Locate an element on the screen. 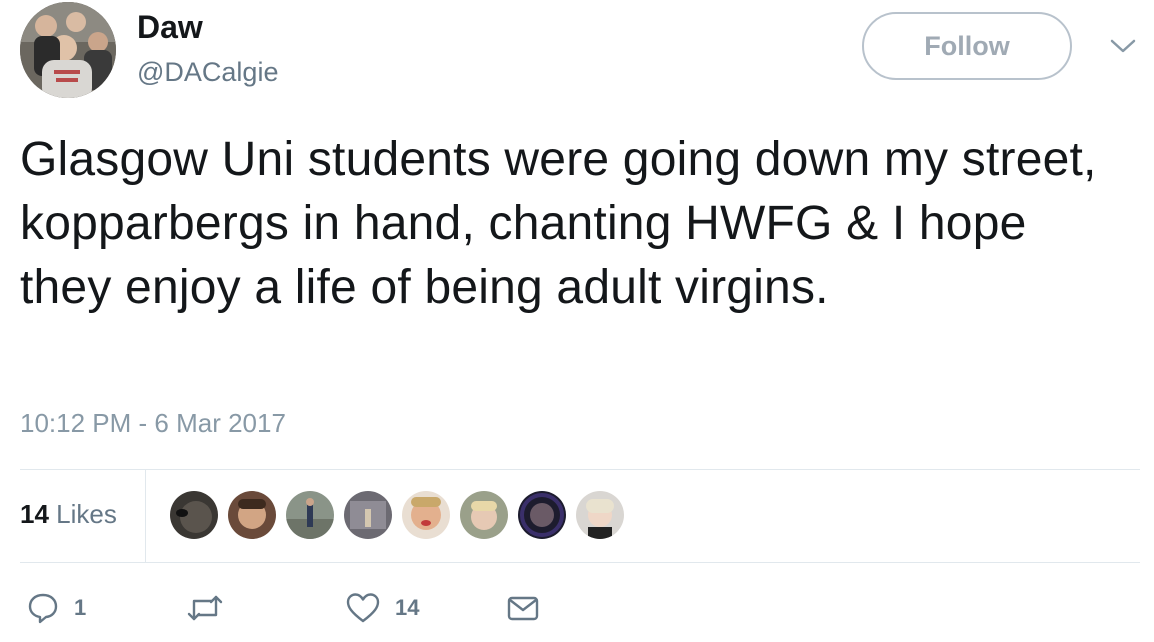  heart-icon is located at coordinates (363, 608).